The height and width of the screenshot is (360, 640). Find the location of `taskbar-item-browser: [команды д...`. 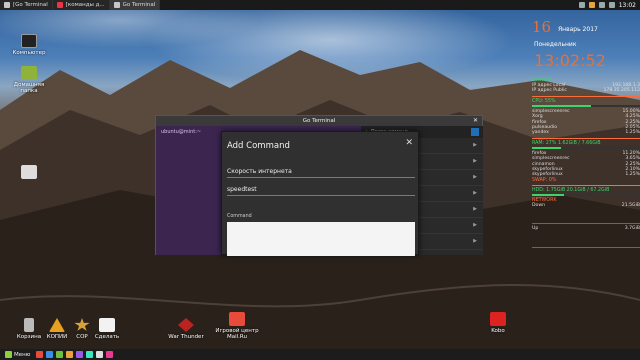

taskbar-item-browser: [команды д... is located at coordinates (81, 5).